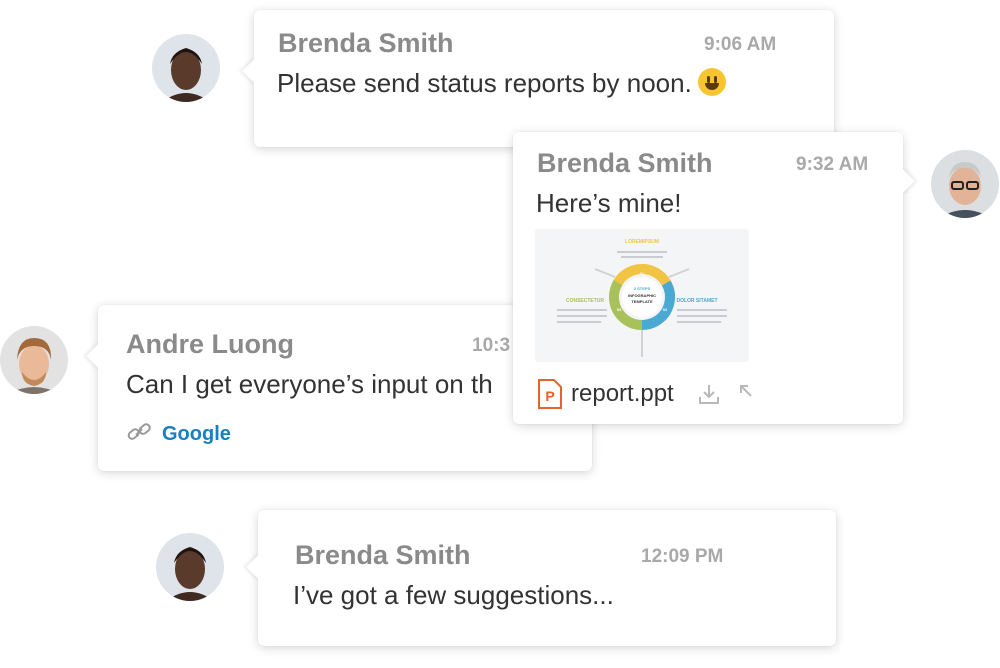 Image resolution: width=1000 pixels, height=668 pixels. I want to click on link-label: Google, so click(196, 434).